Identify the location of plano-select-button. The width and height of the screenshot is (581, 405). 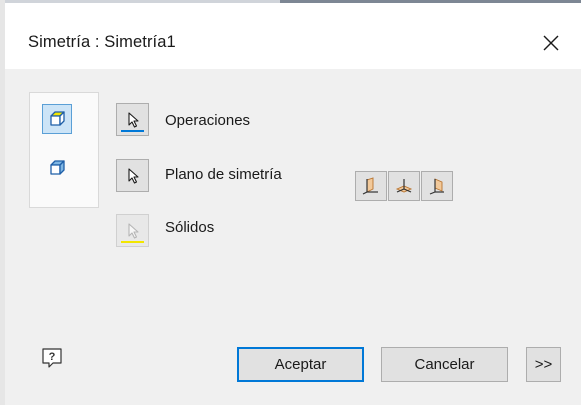
(132, 175).